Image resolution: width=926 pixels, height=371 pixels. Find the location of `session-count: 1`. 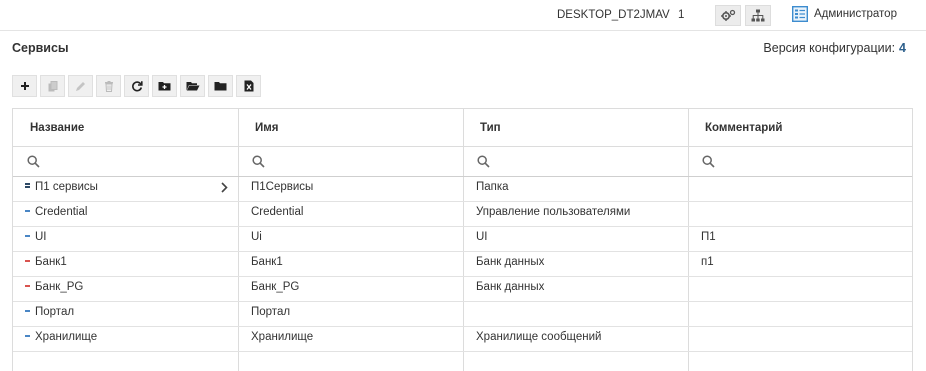

session-count: 1 is located at coordinates (681, 15).